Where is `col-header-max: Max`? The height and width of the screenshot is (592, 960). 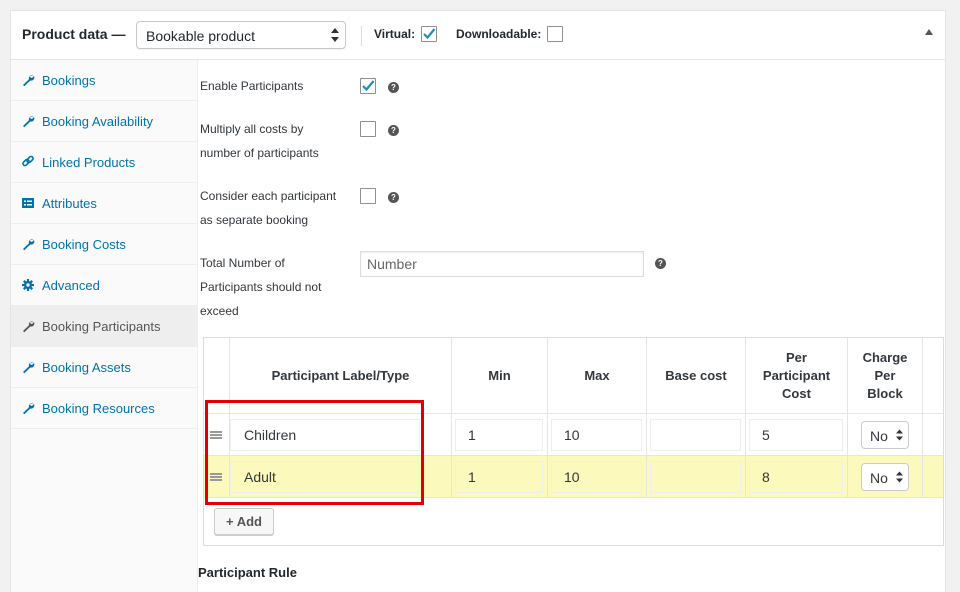 col-header-max: Max is located at coordinates (597, 375).